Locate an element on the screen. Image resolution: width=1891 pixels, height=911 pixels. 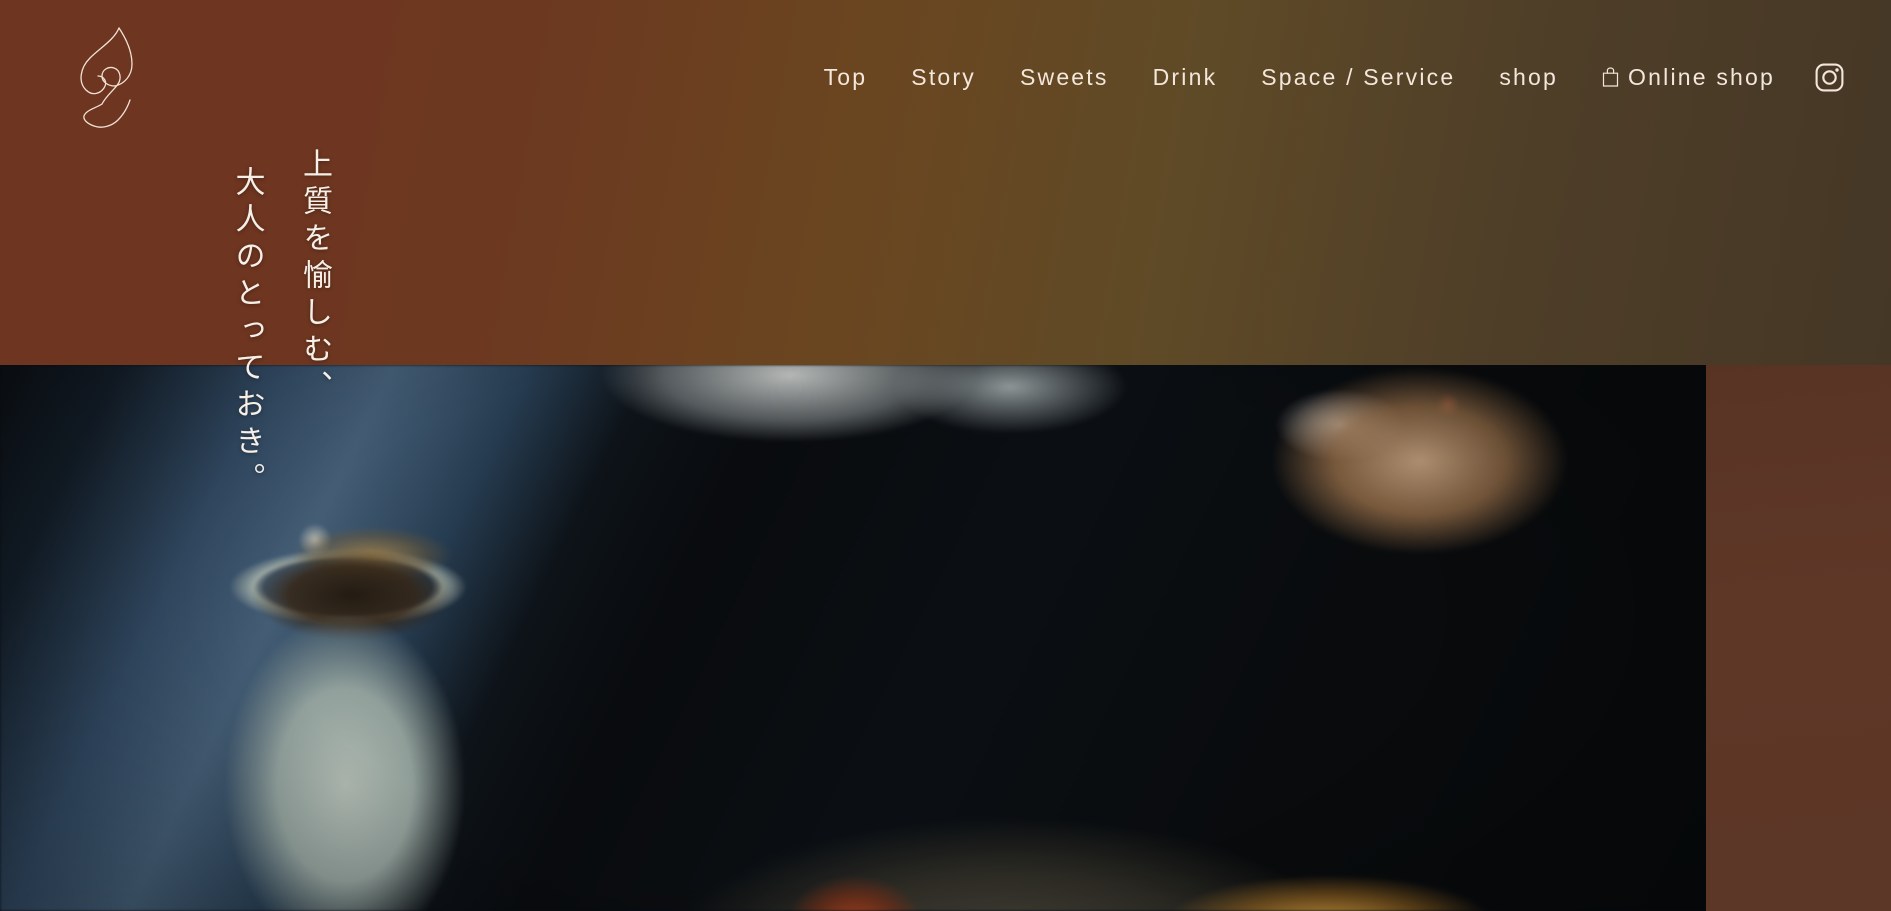
nav-item-sweets: Sweets is located at coordinates (1064, 77).